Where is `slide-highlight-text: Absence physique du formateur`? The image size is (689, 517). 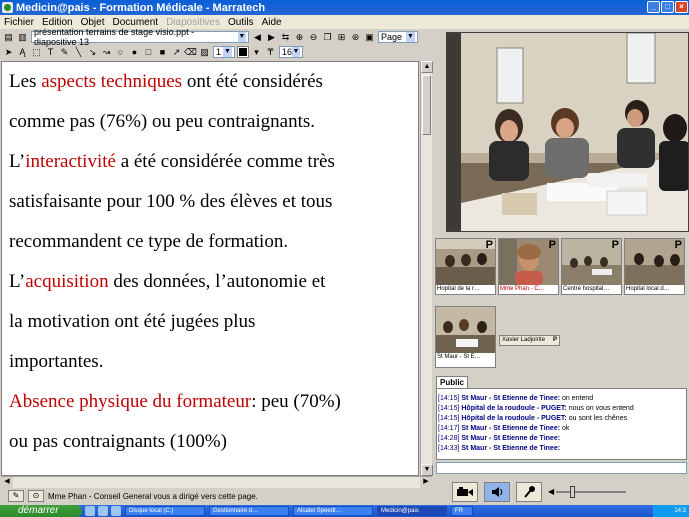
slide-highlight-text: Absence physique du formateur is located at coordinates (130, 401).